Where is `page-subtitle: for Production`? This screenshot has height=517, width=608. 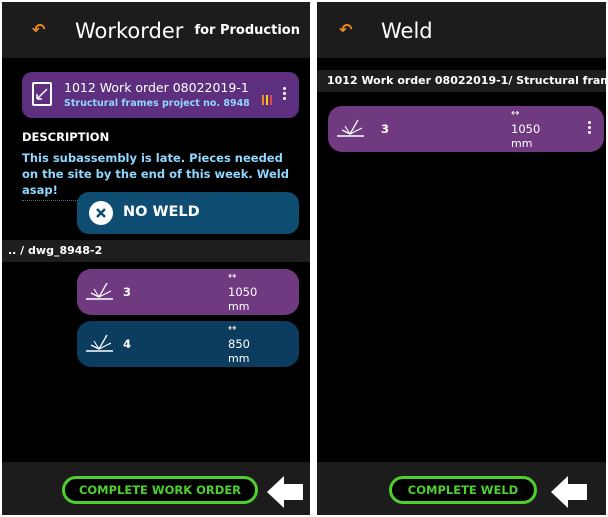
page-subtitle: for Production is located at coordinates (247, 30).